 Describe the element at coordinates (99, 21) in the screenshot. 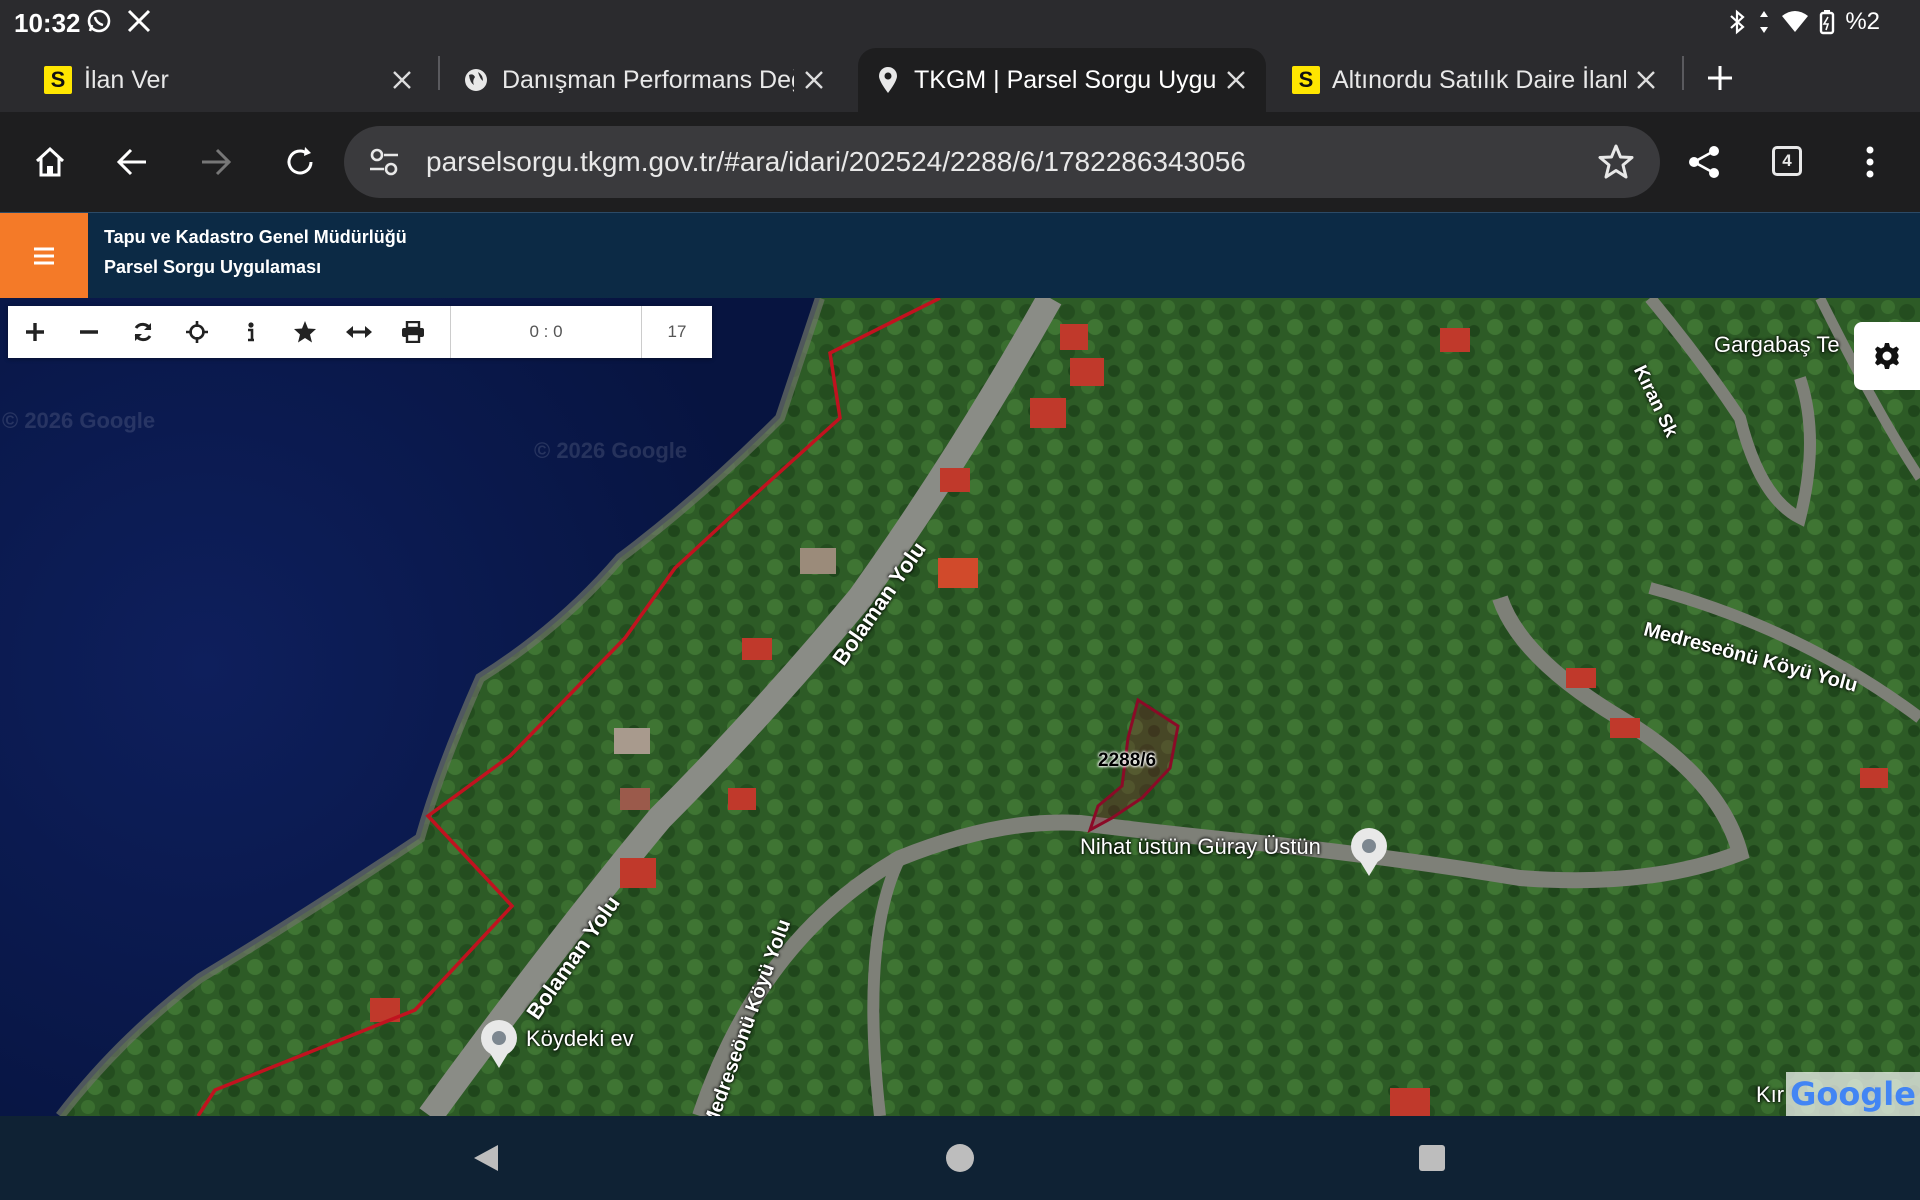

I see `whatsapp-icon` at that location.